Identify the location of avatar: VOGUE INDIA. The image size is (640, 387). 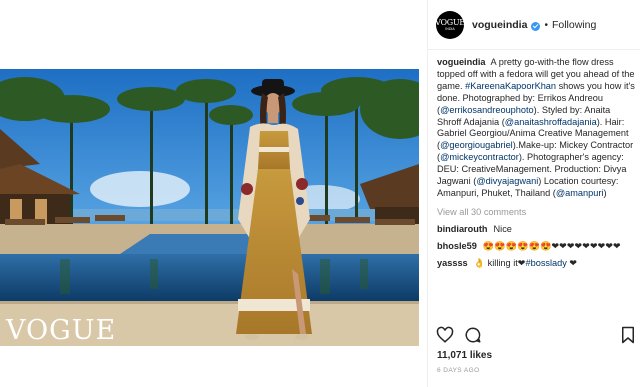
(450, 25).